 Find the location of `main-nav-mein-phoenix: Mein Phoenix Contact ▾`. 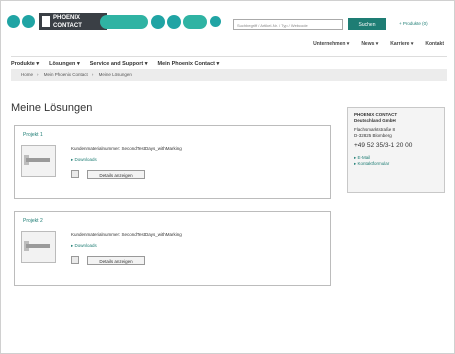

main-nav-mein-phoenix: Mein Phoenix Contact ▾ is located at coordinates (189, 64).